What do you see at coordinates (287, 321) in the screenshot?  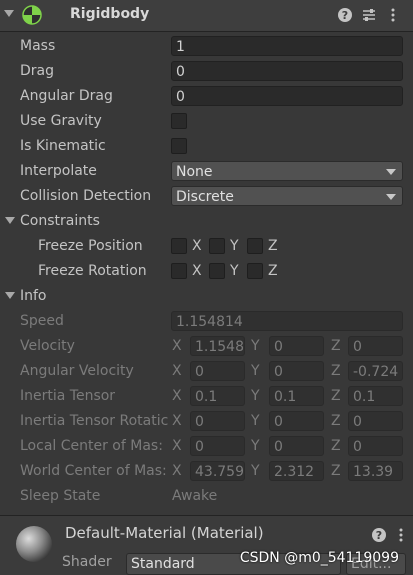 I see `speed-field: 1.154814` at bounding box center [287, 321].